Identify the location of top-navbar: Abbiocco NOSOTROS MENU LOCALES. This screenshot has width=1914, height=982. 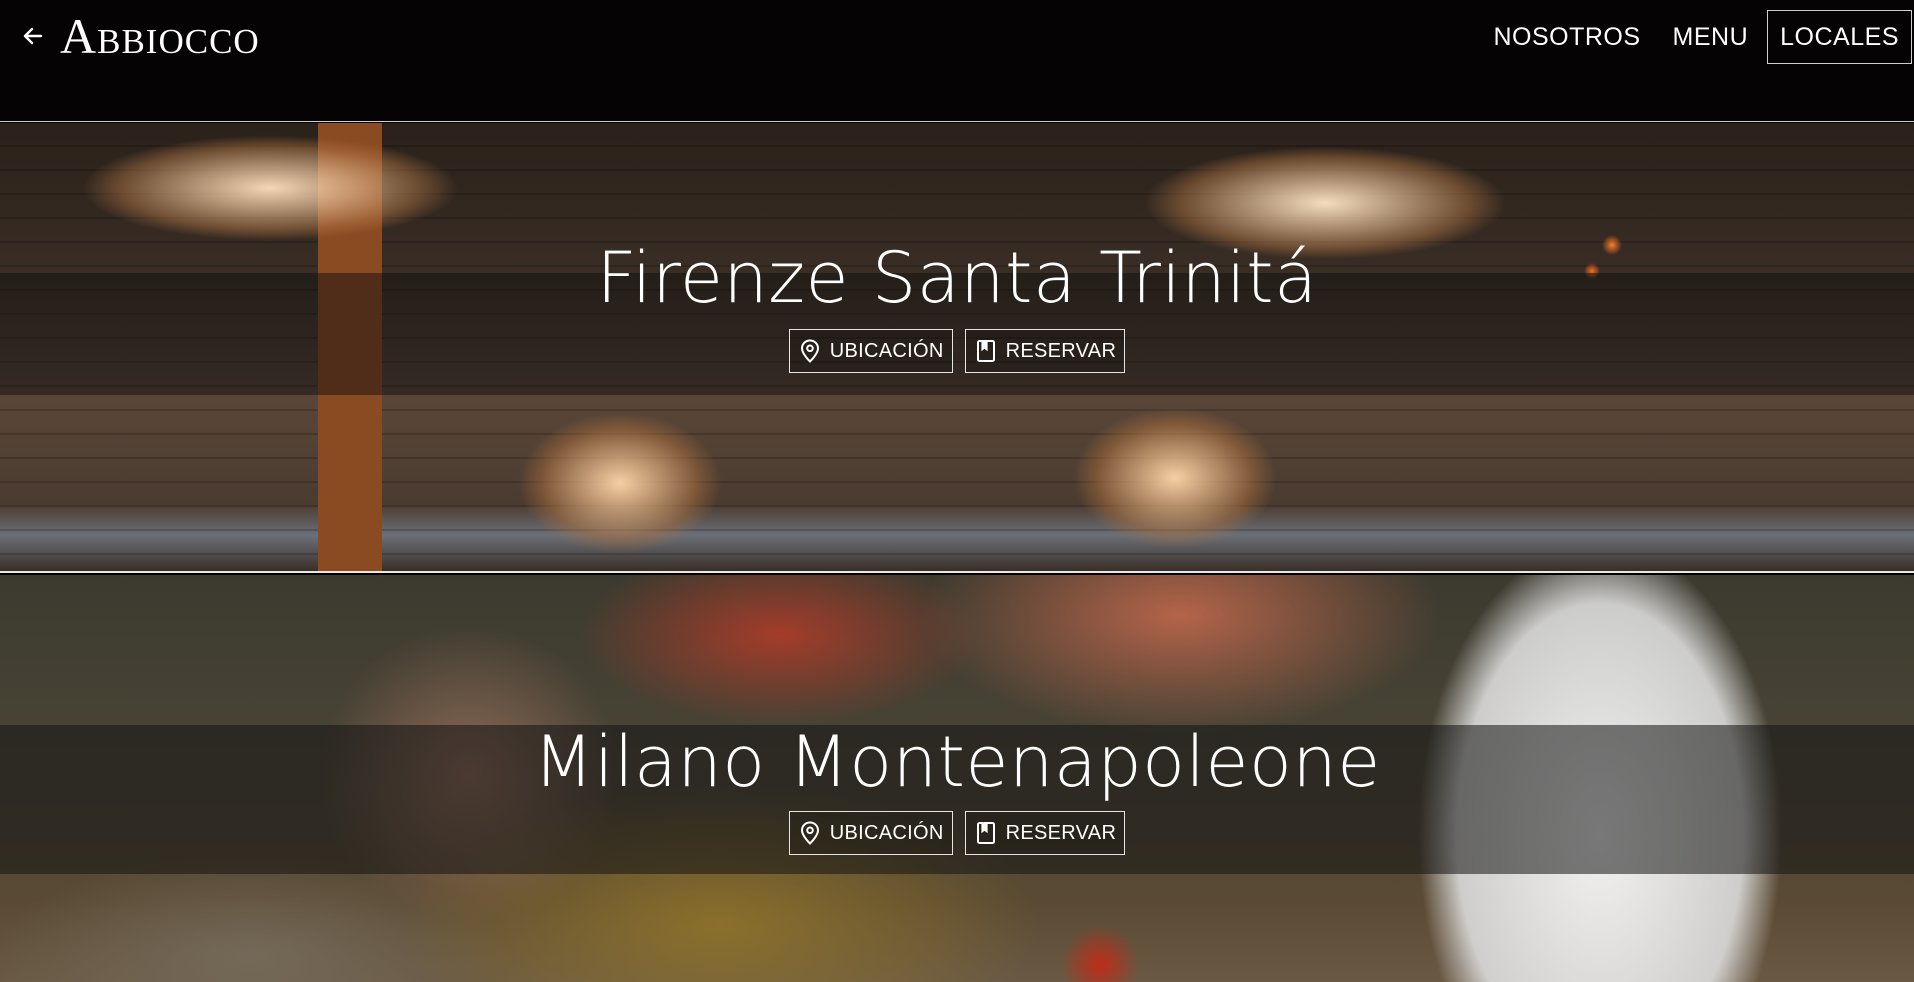
(957, 61).